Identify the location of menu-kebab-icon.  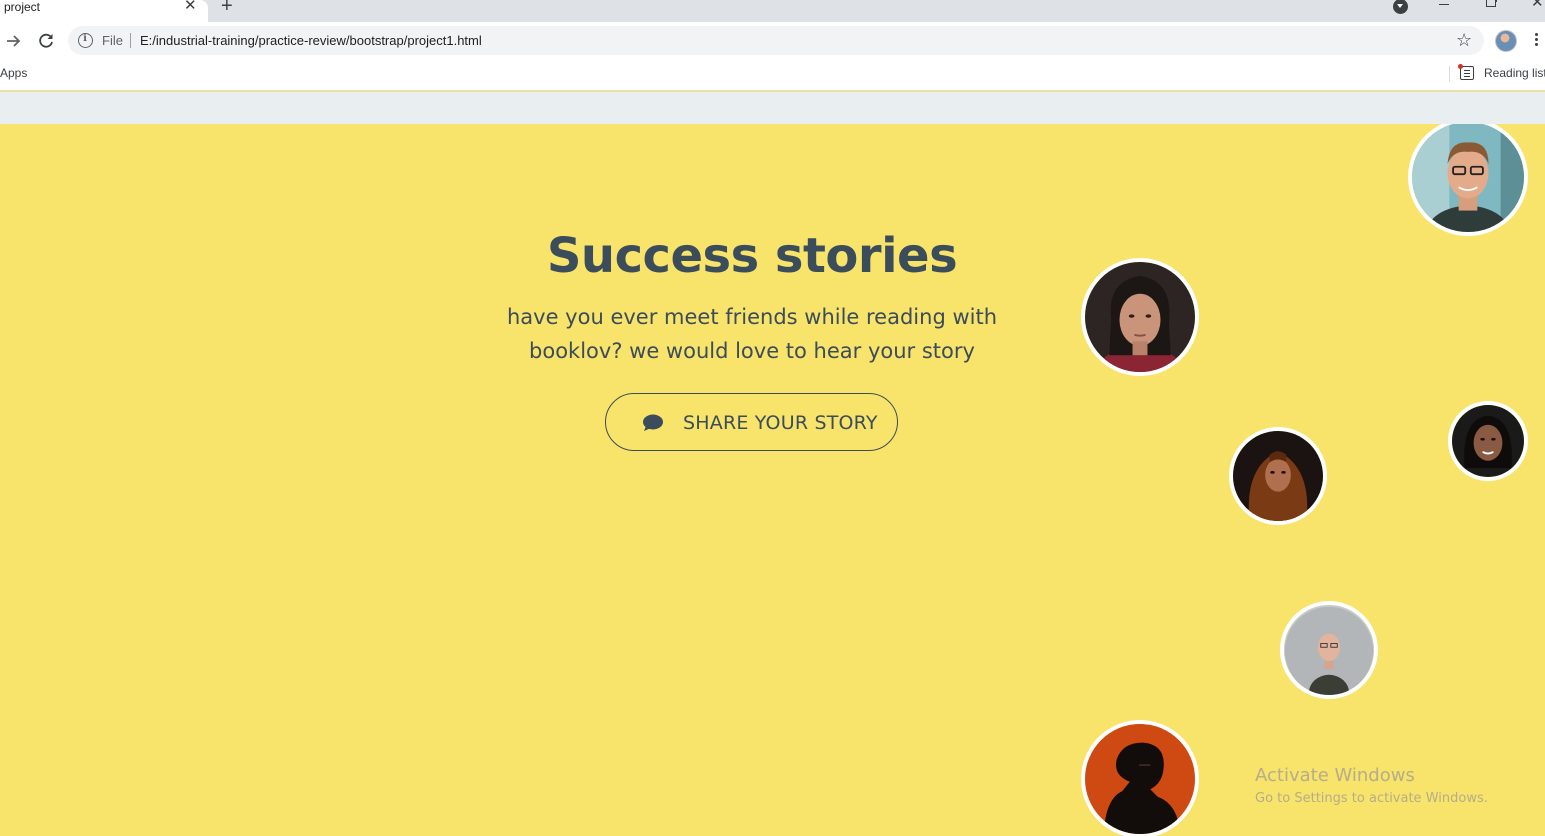
(1537, 40).